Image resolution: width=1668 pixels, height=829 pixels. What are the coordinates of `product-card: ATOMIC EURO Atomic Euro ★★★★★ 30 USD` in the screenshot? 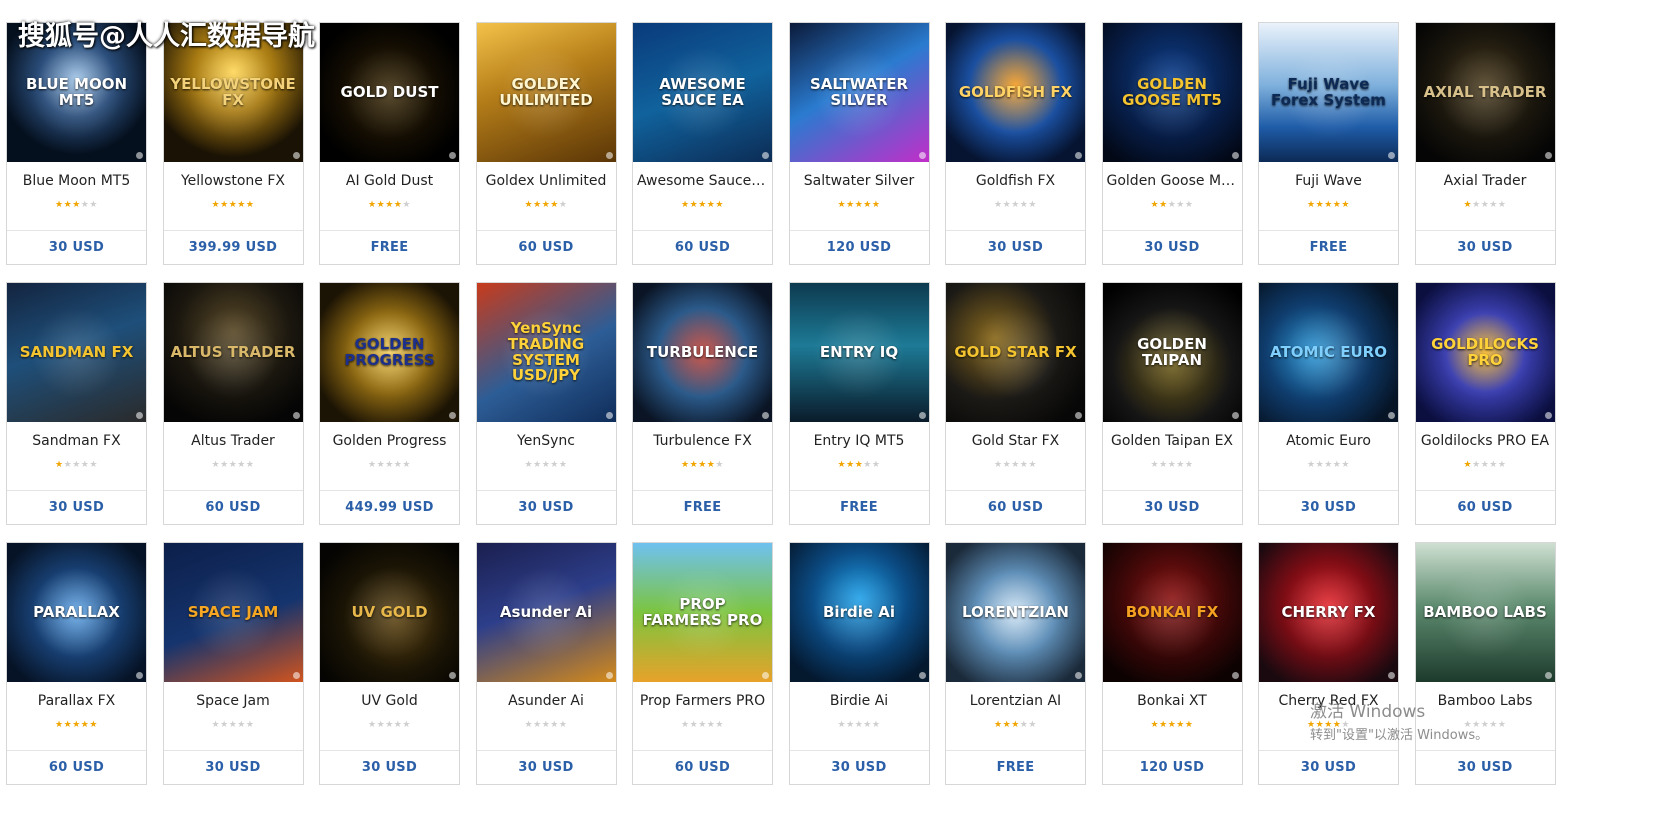 It's located at (1328, 403).